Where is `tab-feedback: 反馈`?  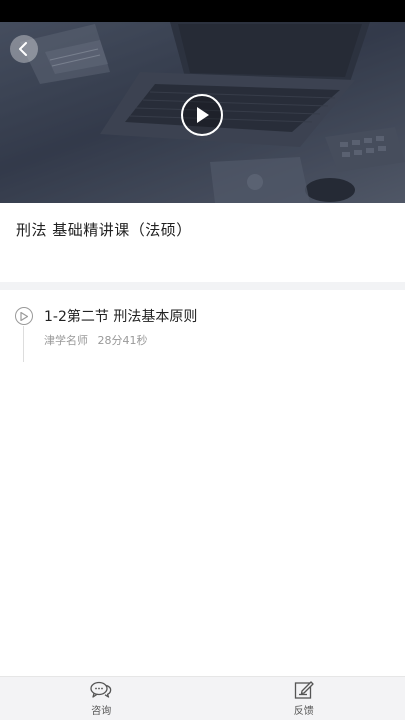 tab-feedback: 反馈 is located at coordinates (304, 698).